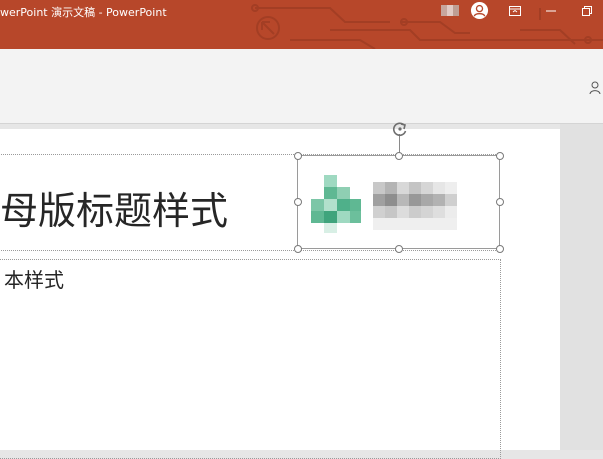  What do you see at coordinates (399, 144) in the screenshot?
I see `rotation-handle-line` at bounding box center [399, 144].